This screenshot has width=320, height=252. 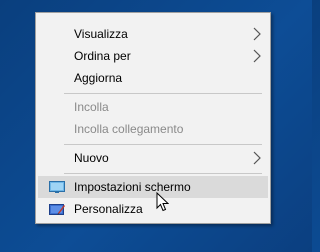 What do you see at coordinates (132, 187) in the screenshot?
I see `menu-item-label: Impostazioni schermo` at bounding box center [132, 187].